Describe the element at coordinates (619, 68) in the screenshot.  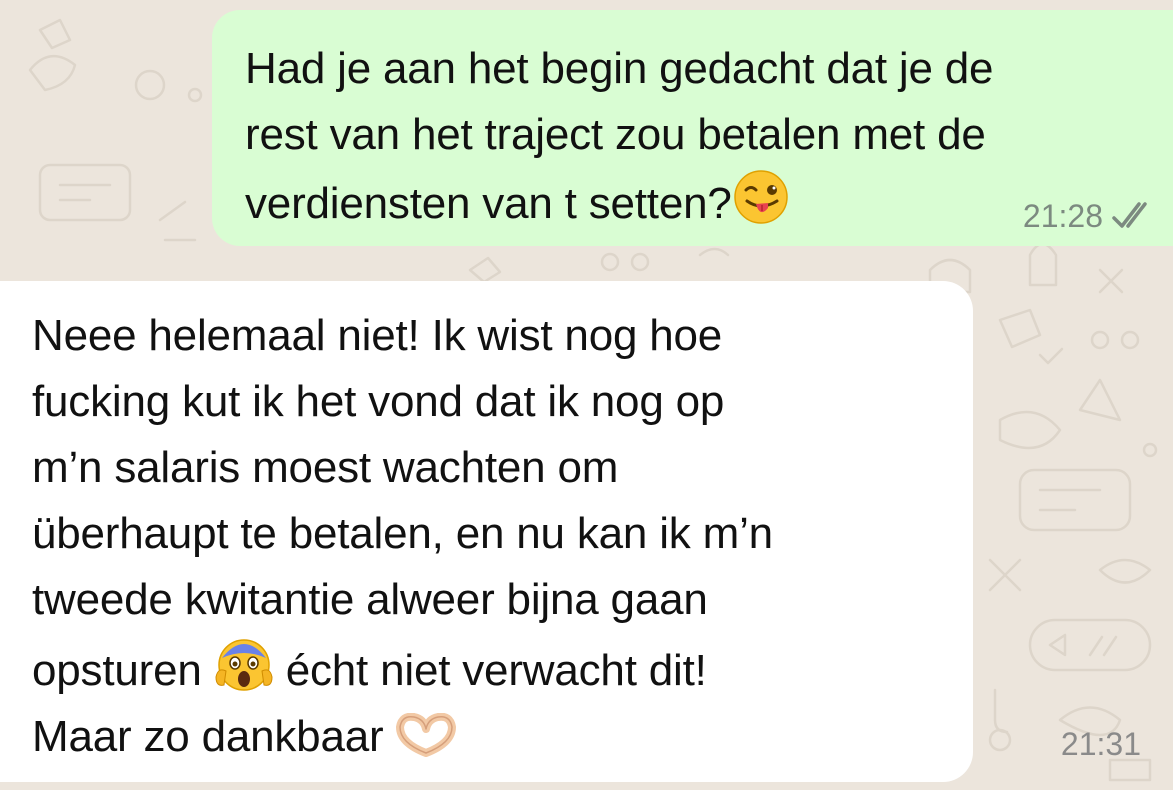
I see `message-line: Had je aan het begin gedacht dat je de` at that location.